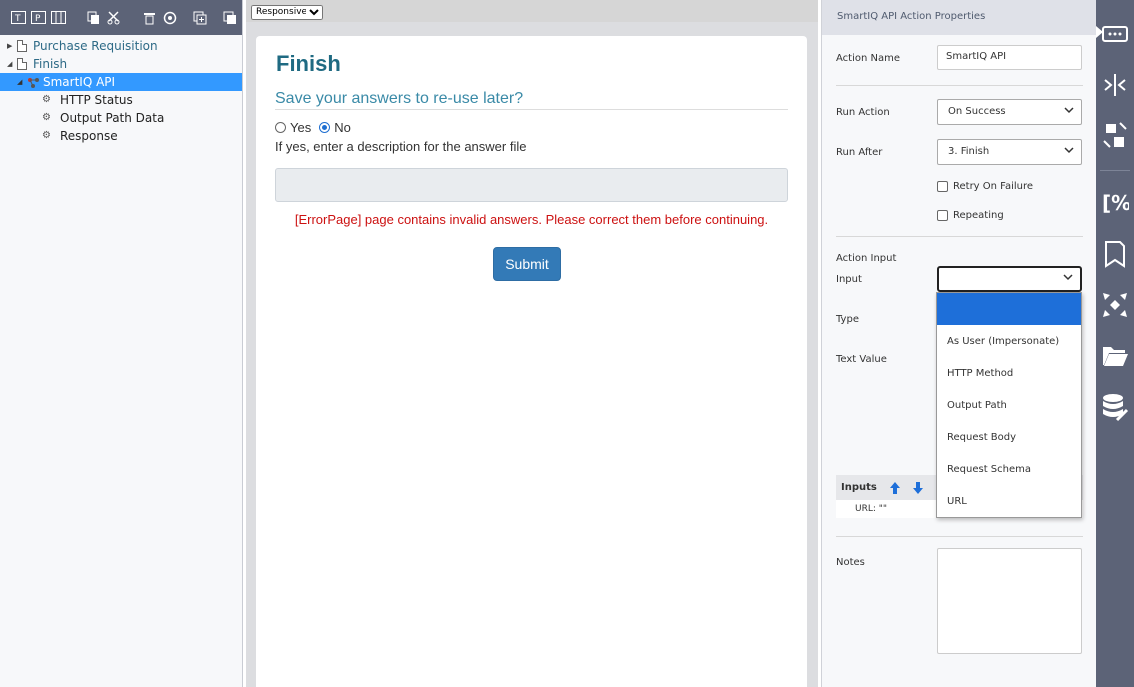 The height and width of the screenshot is (687, 1134). Describe the element at coordinates (301, 127) in the screenshot. I see `radio-yes-label: Yes` at that location.